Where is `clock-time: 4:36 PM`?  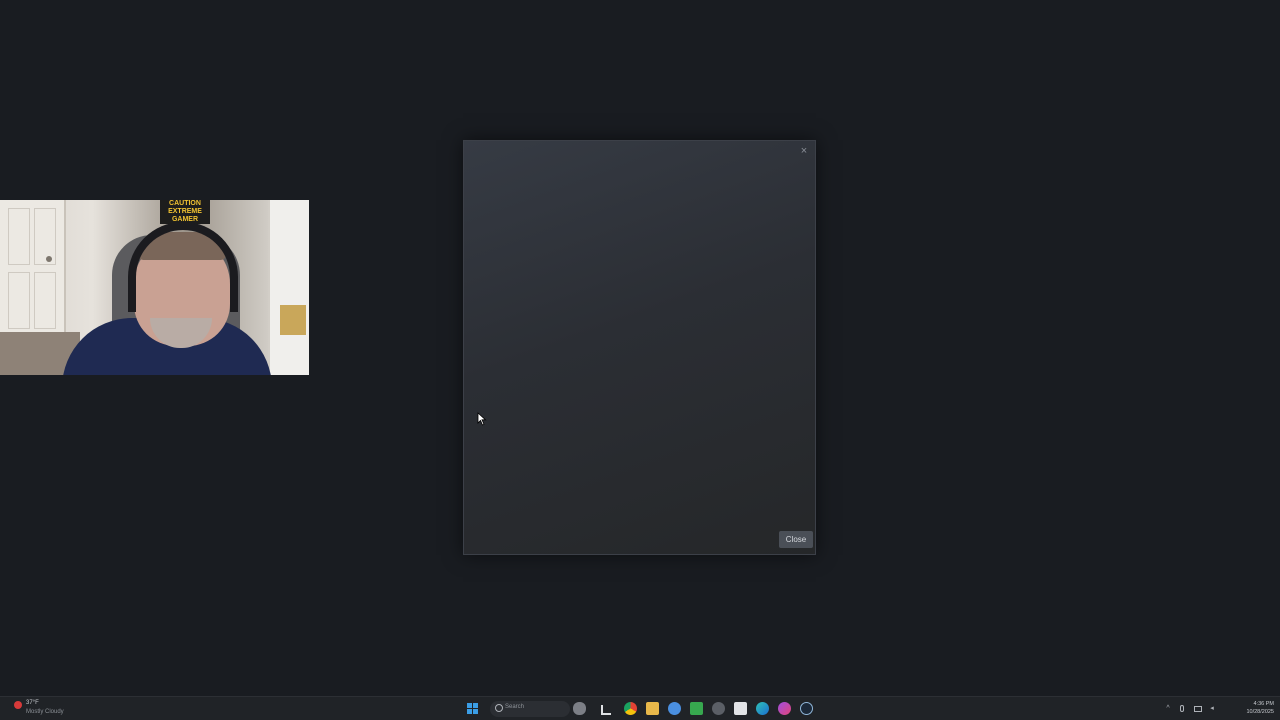 clock-time: 4:36 PM is located at coordinates (1263, 704).